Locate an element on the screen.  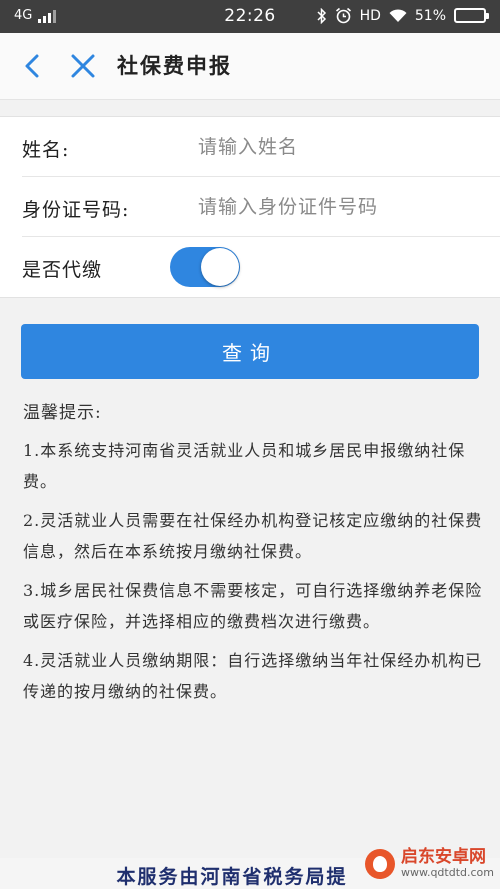
name-input is located at coordinates (343, 147).